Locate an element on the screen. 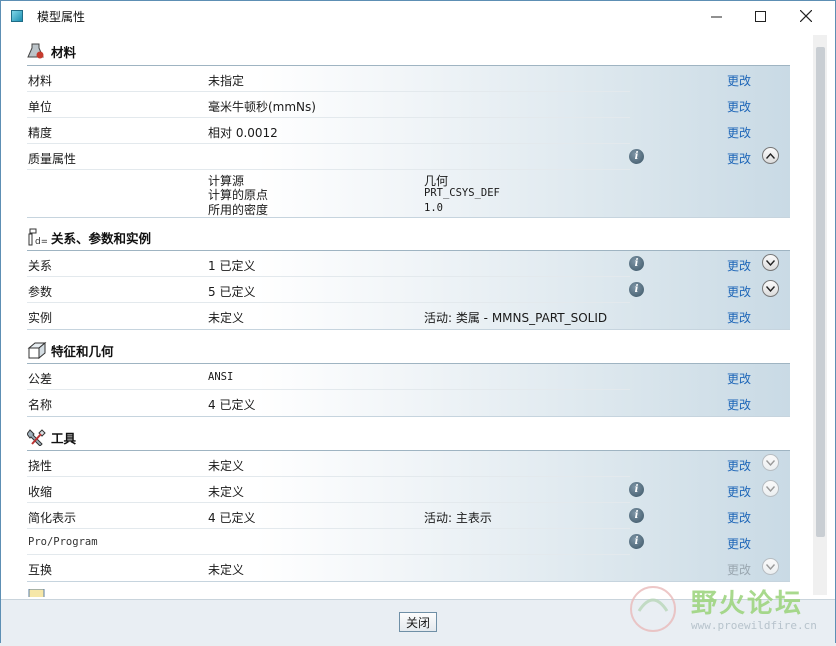 The width and height of the screenshot is (836, 646). row-label: 参数 is located at coordinates (40, 292).